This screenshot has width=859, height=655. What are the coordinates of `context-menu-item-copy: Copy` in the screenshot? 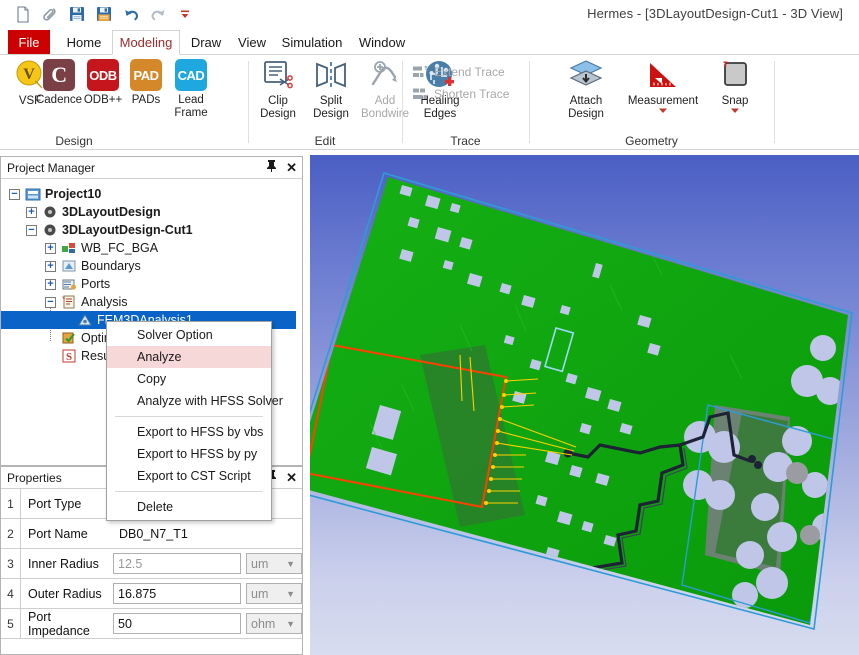 It's located at (189, 379).